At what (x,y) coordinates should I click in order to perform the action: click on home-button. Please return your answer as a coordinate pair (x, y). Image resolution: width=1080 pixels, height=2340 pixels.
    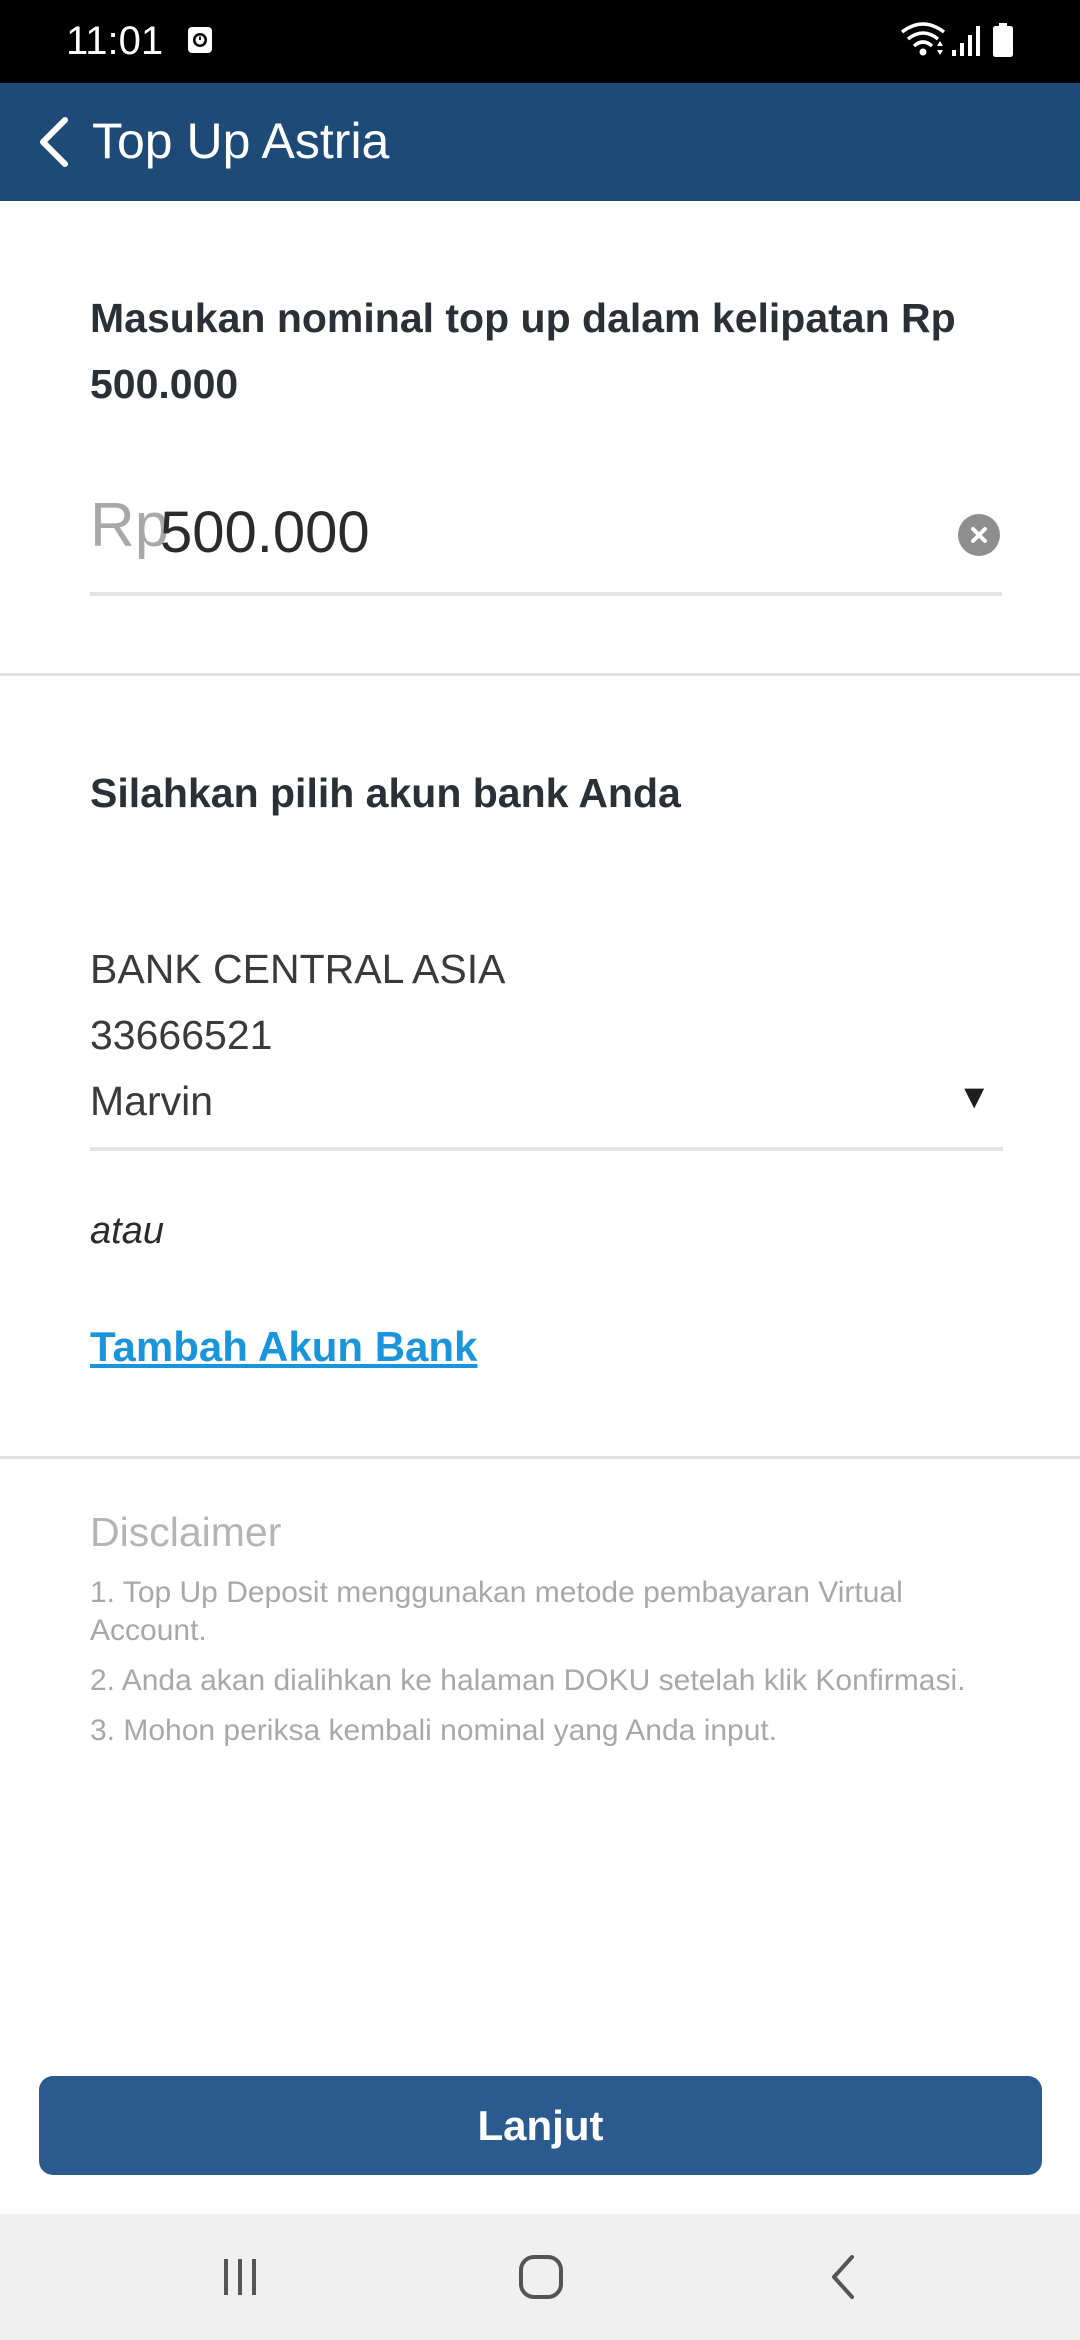
    Looking at the image, I should click on (541, 2277).